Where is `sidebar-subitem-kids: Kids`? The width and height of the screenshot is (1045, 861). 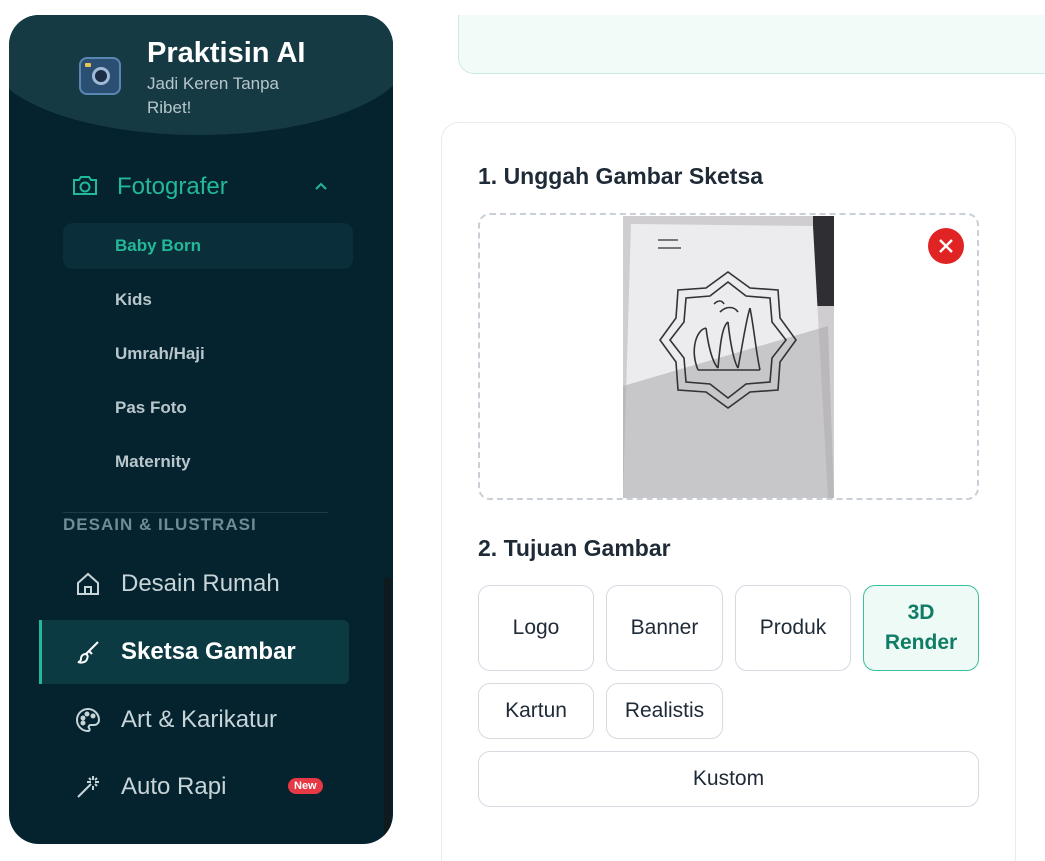 sidebar-subitem-kids: Kids is located at coordinates (208, 300).